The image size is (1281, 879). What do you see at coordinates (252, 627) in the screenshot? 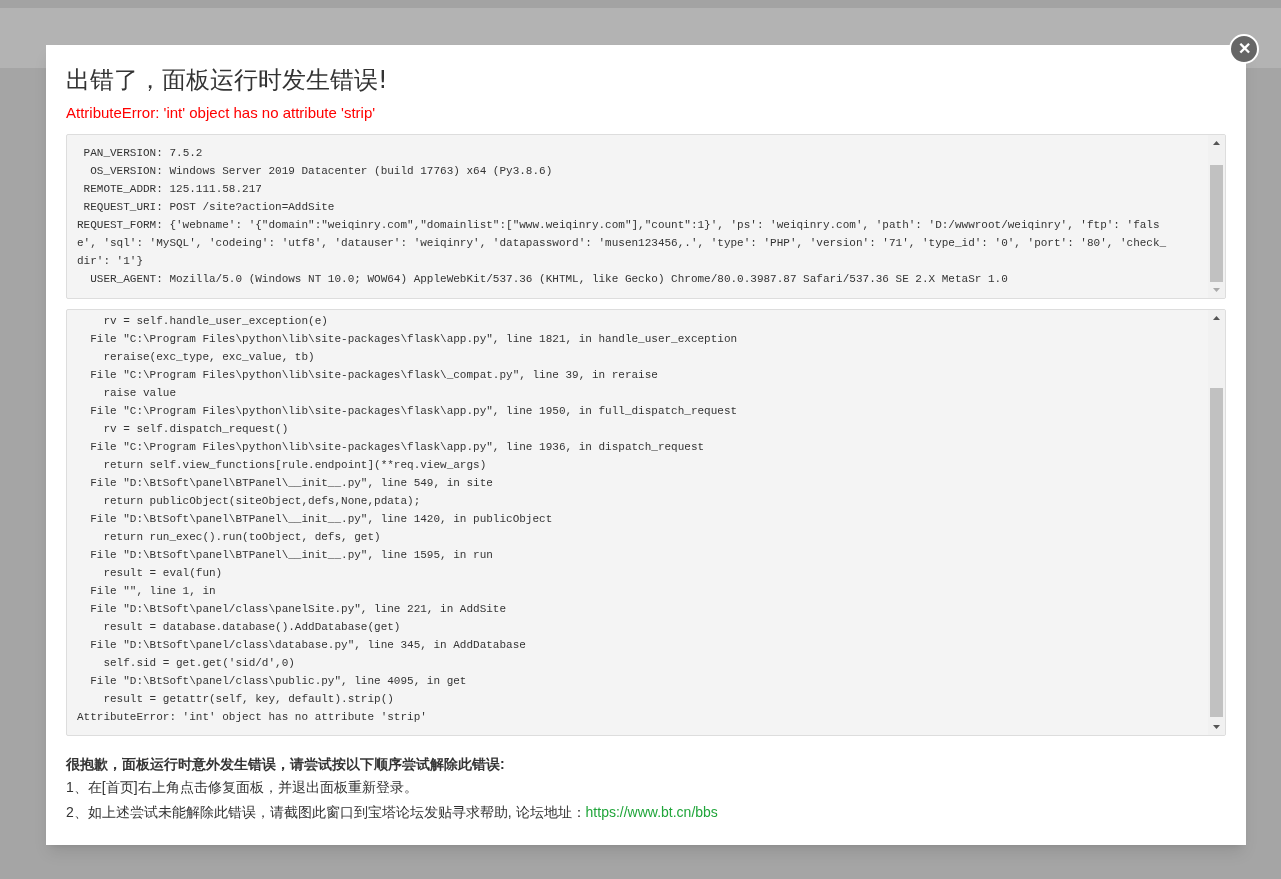
I see `code-line: result = database.database().AddDatabase(get)` at bounding box center [252, 627].